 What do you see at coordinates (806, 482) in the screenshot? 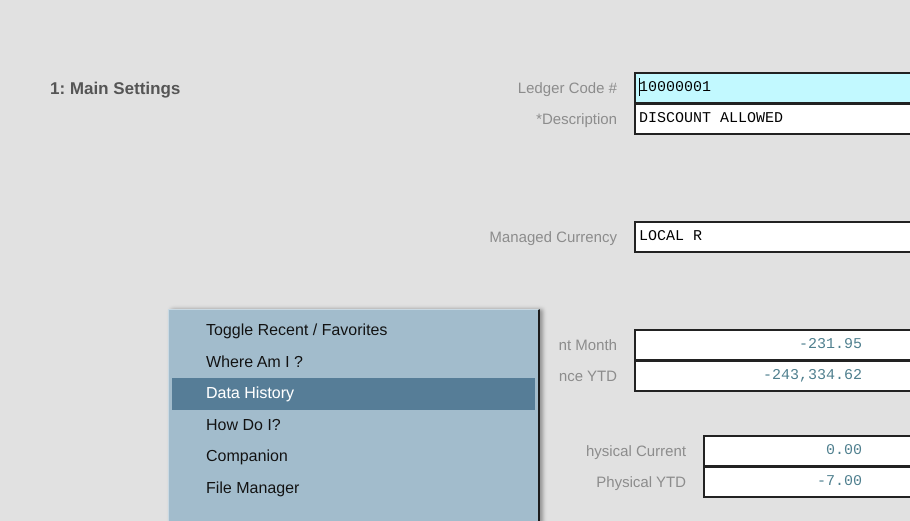
I see `input-field: -7.00` at bounding box center [806, 482].